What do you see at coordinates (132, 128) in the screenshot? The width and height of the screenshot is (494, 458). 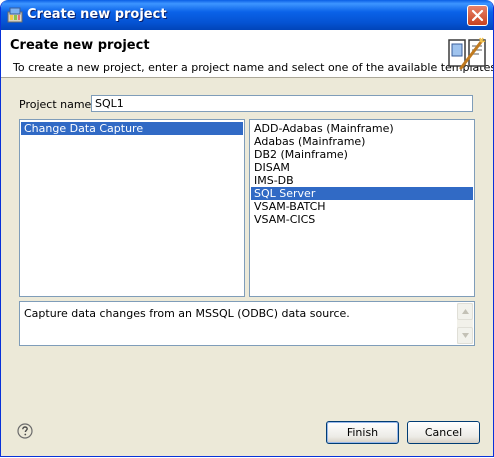 I see `category-item-change-data-capture: Change Data Capture` at bounding box center [132, 128].